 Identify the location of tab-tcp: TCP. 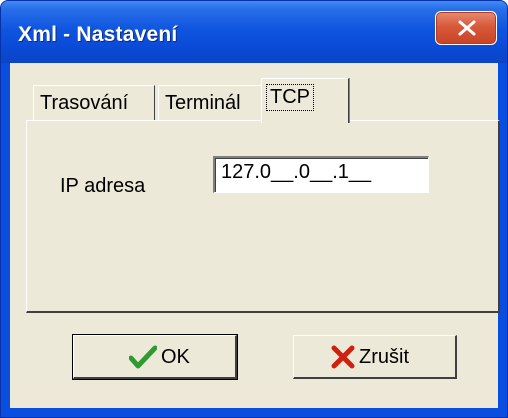
(305, 100).